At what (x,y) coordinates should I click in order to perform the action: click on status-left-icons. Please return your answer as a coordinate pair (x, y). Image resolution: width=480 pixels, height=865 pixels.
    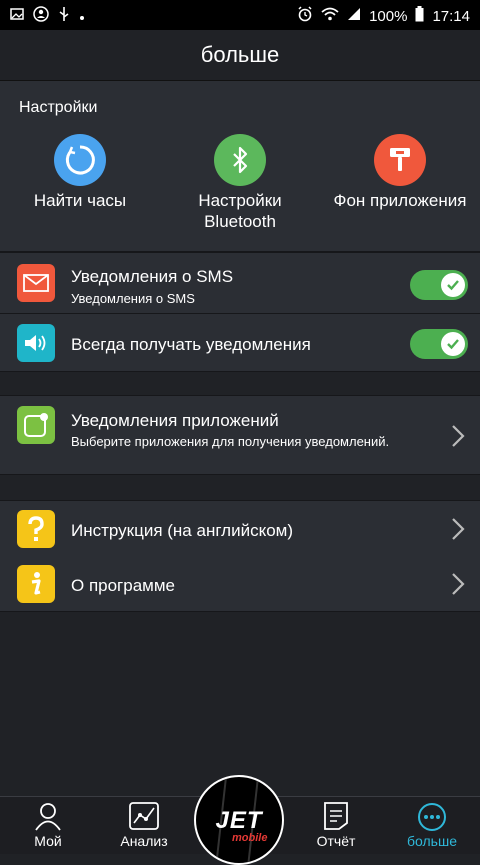
    Looking at the image, I should click on (47, 16).